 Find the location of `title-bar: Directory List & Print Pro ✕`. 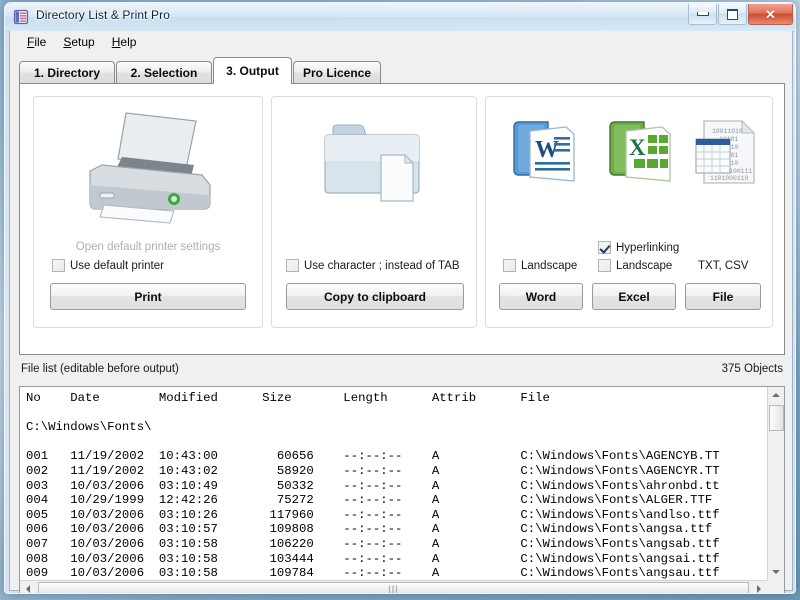

title-bar: Directory List & Print Pro ✕ is located at coordinates (400, 17).